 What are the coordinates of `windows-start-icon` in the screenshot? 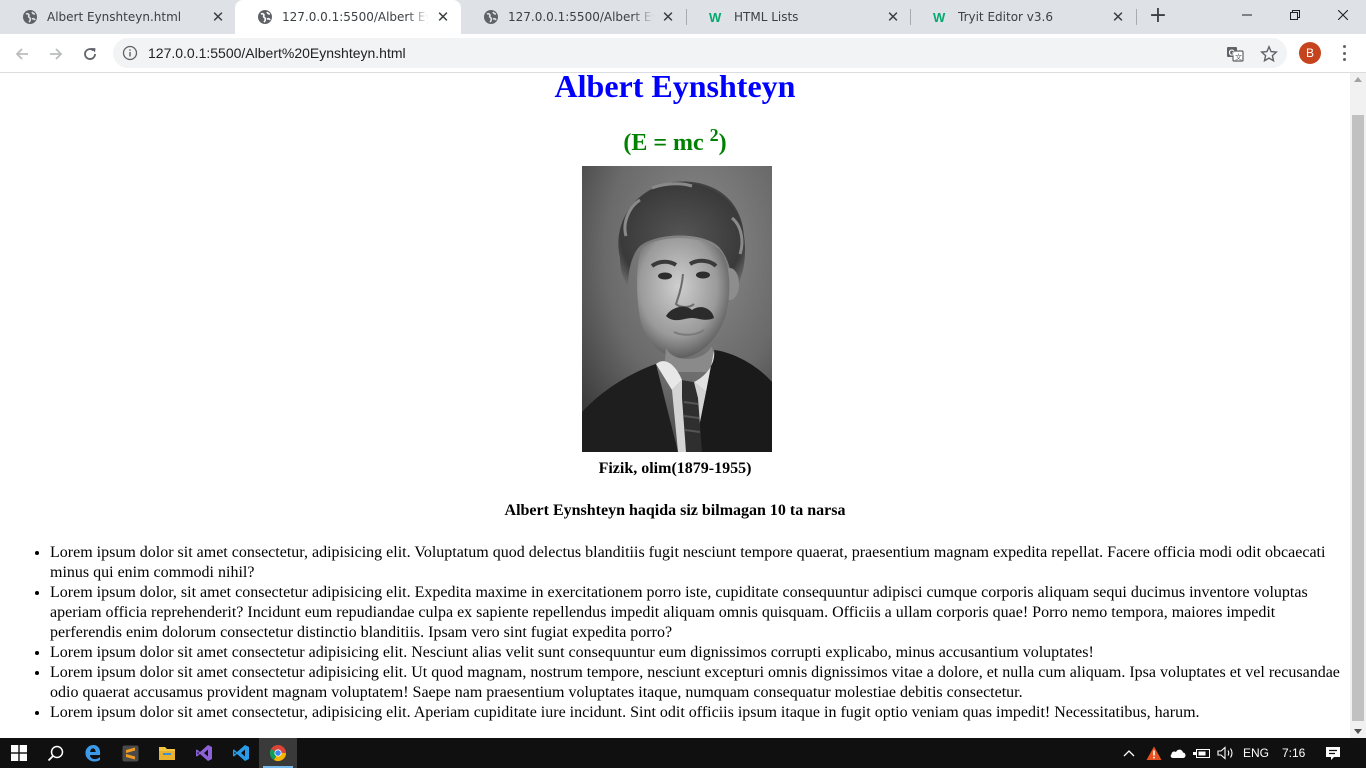 It's located at (19, 753).